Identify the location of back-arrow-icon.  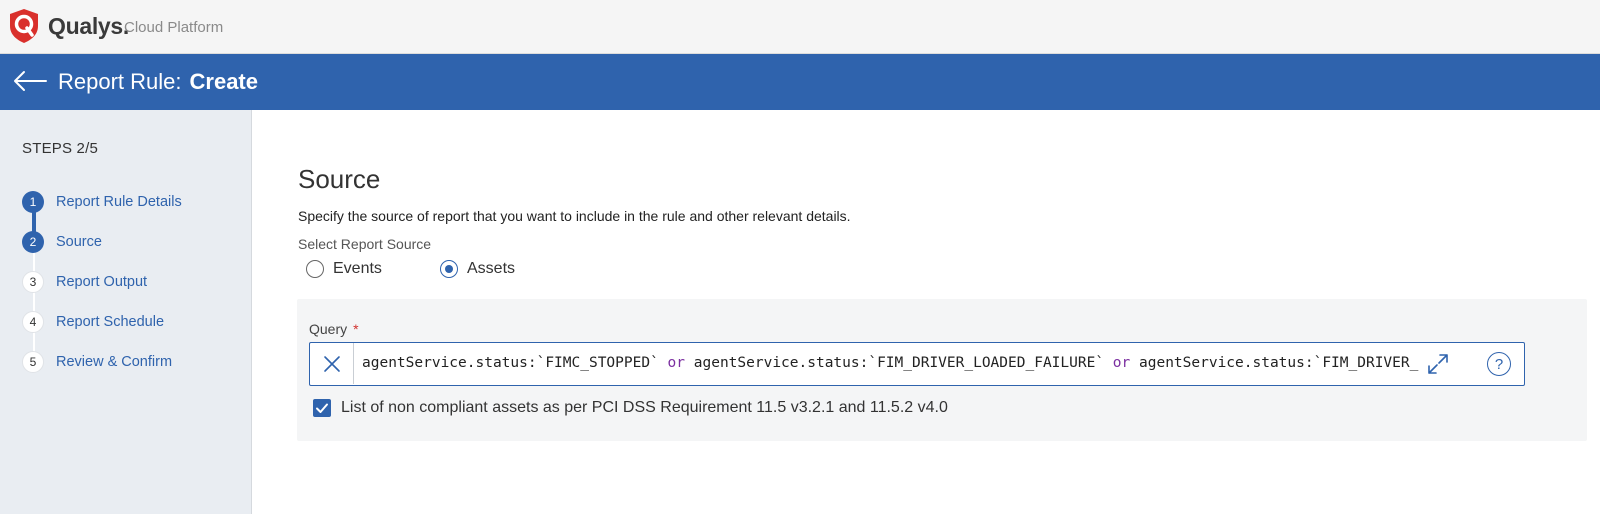
(30, 81).